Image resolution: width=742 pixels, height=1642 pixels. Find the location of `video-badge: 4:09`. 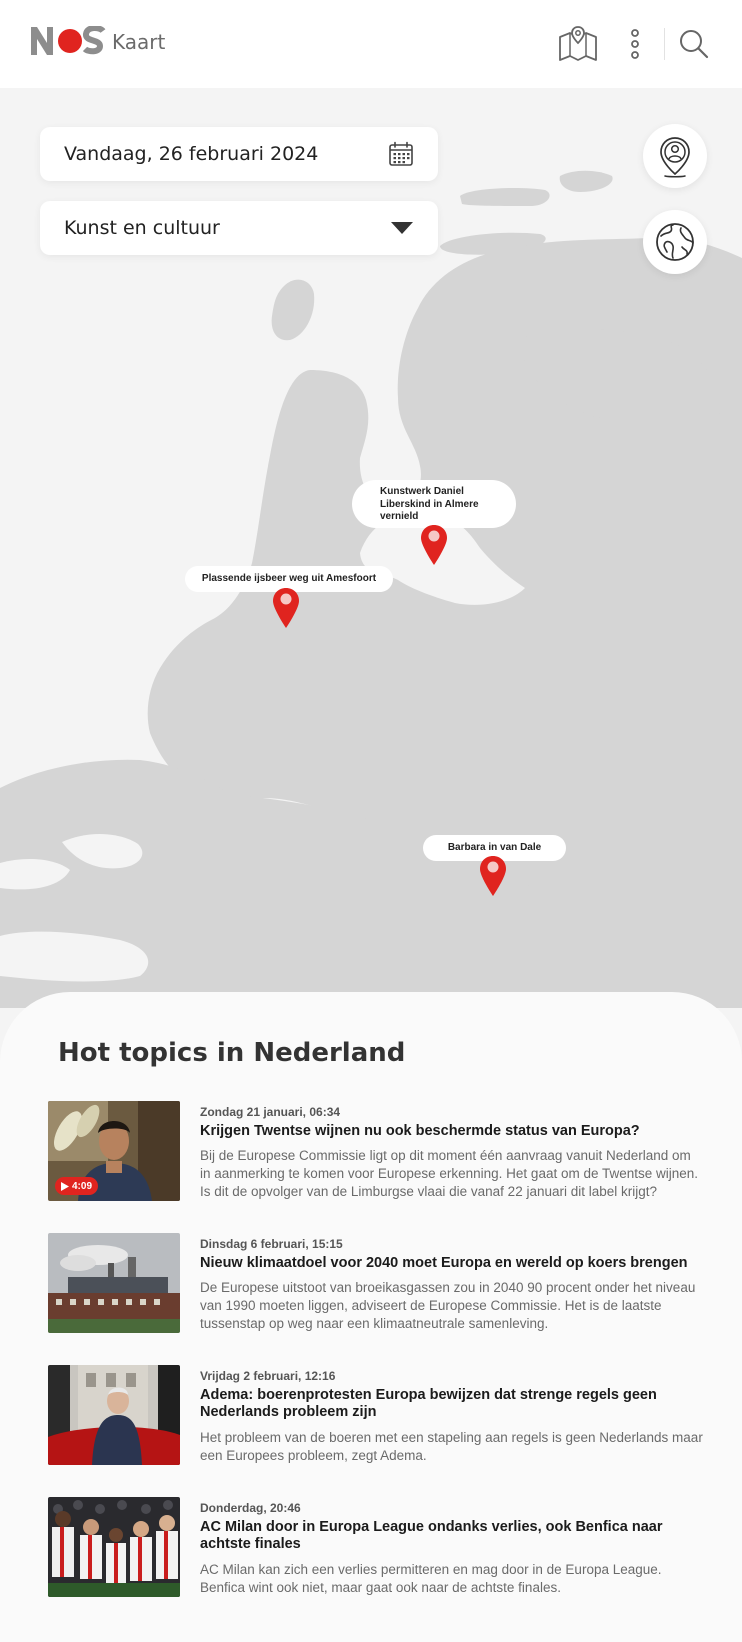

video-badge: 4:09 is located at coordinates (77, 1186).